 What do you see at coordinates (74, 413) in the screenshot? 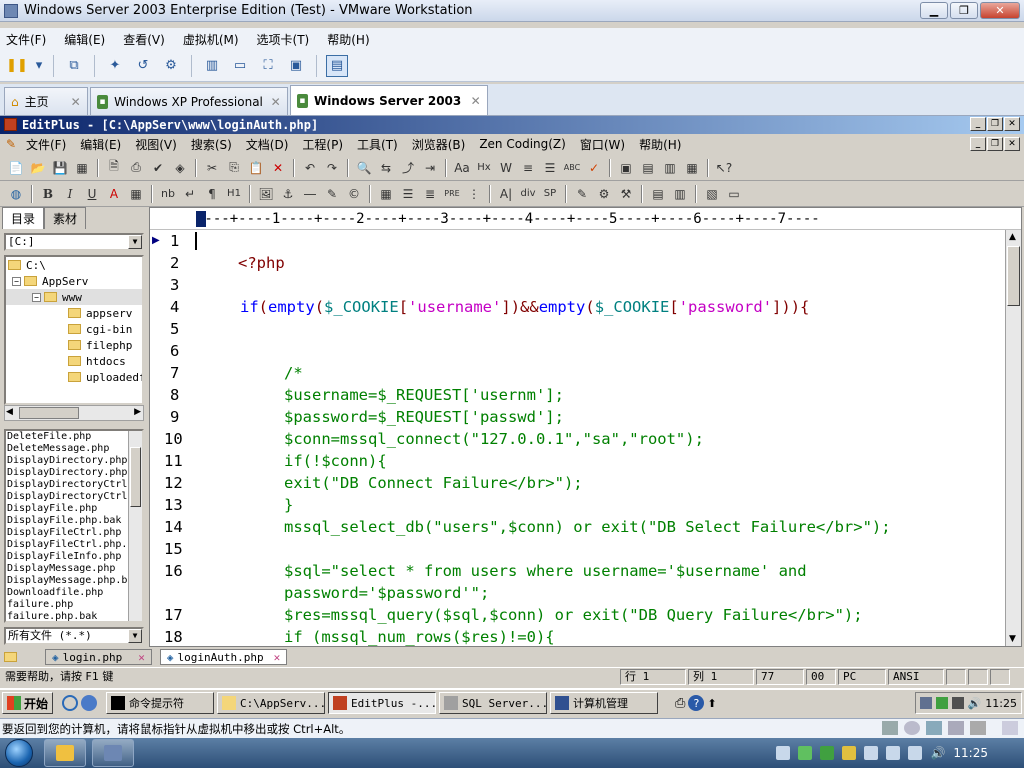
I see `tree-horizontal-scrollbar: ◀ ▶` at bounding box center [74, 413].